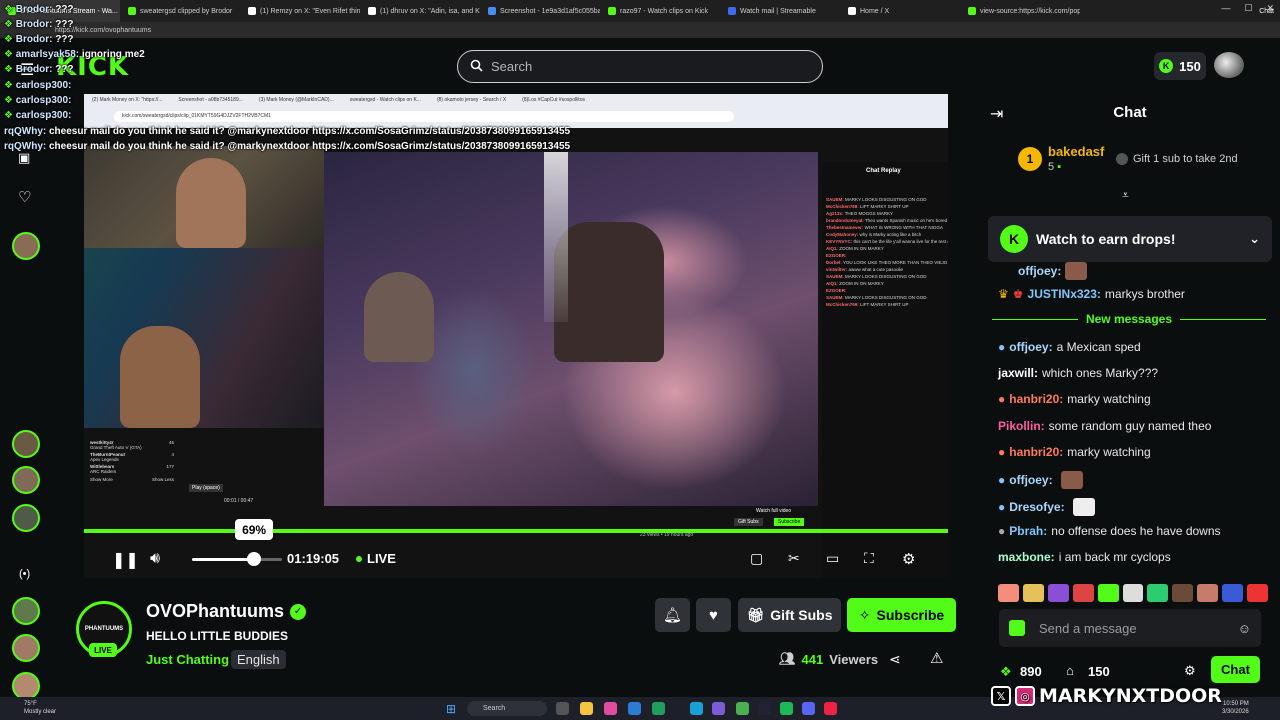  I want to click on top-gifter: 1 bakedasf 5 ▪, so click(1061, 158).